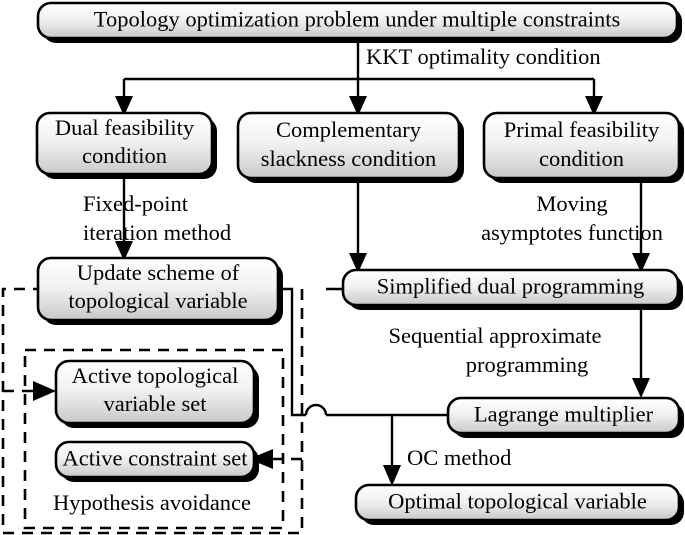 The height and width of the screenshot is (535, 685). What do you see at coordinates (44, 391) in the screenshot?
I see `arrowhead-active-topological` at bounding box center [44, 391].